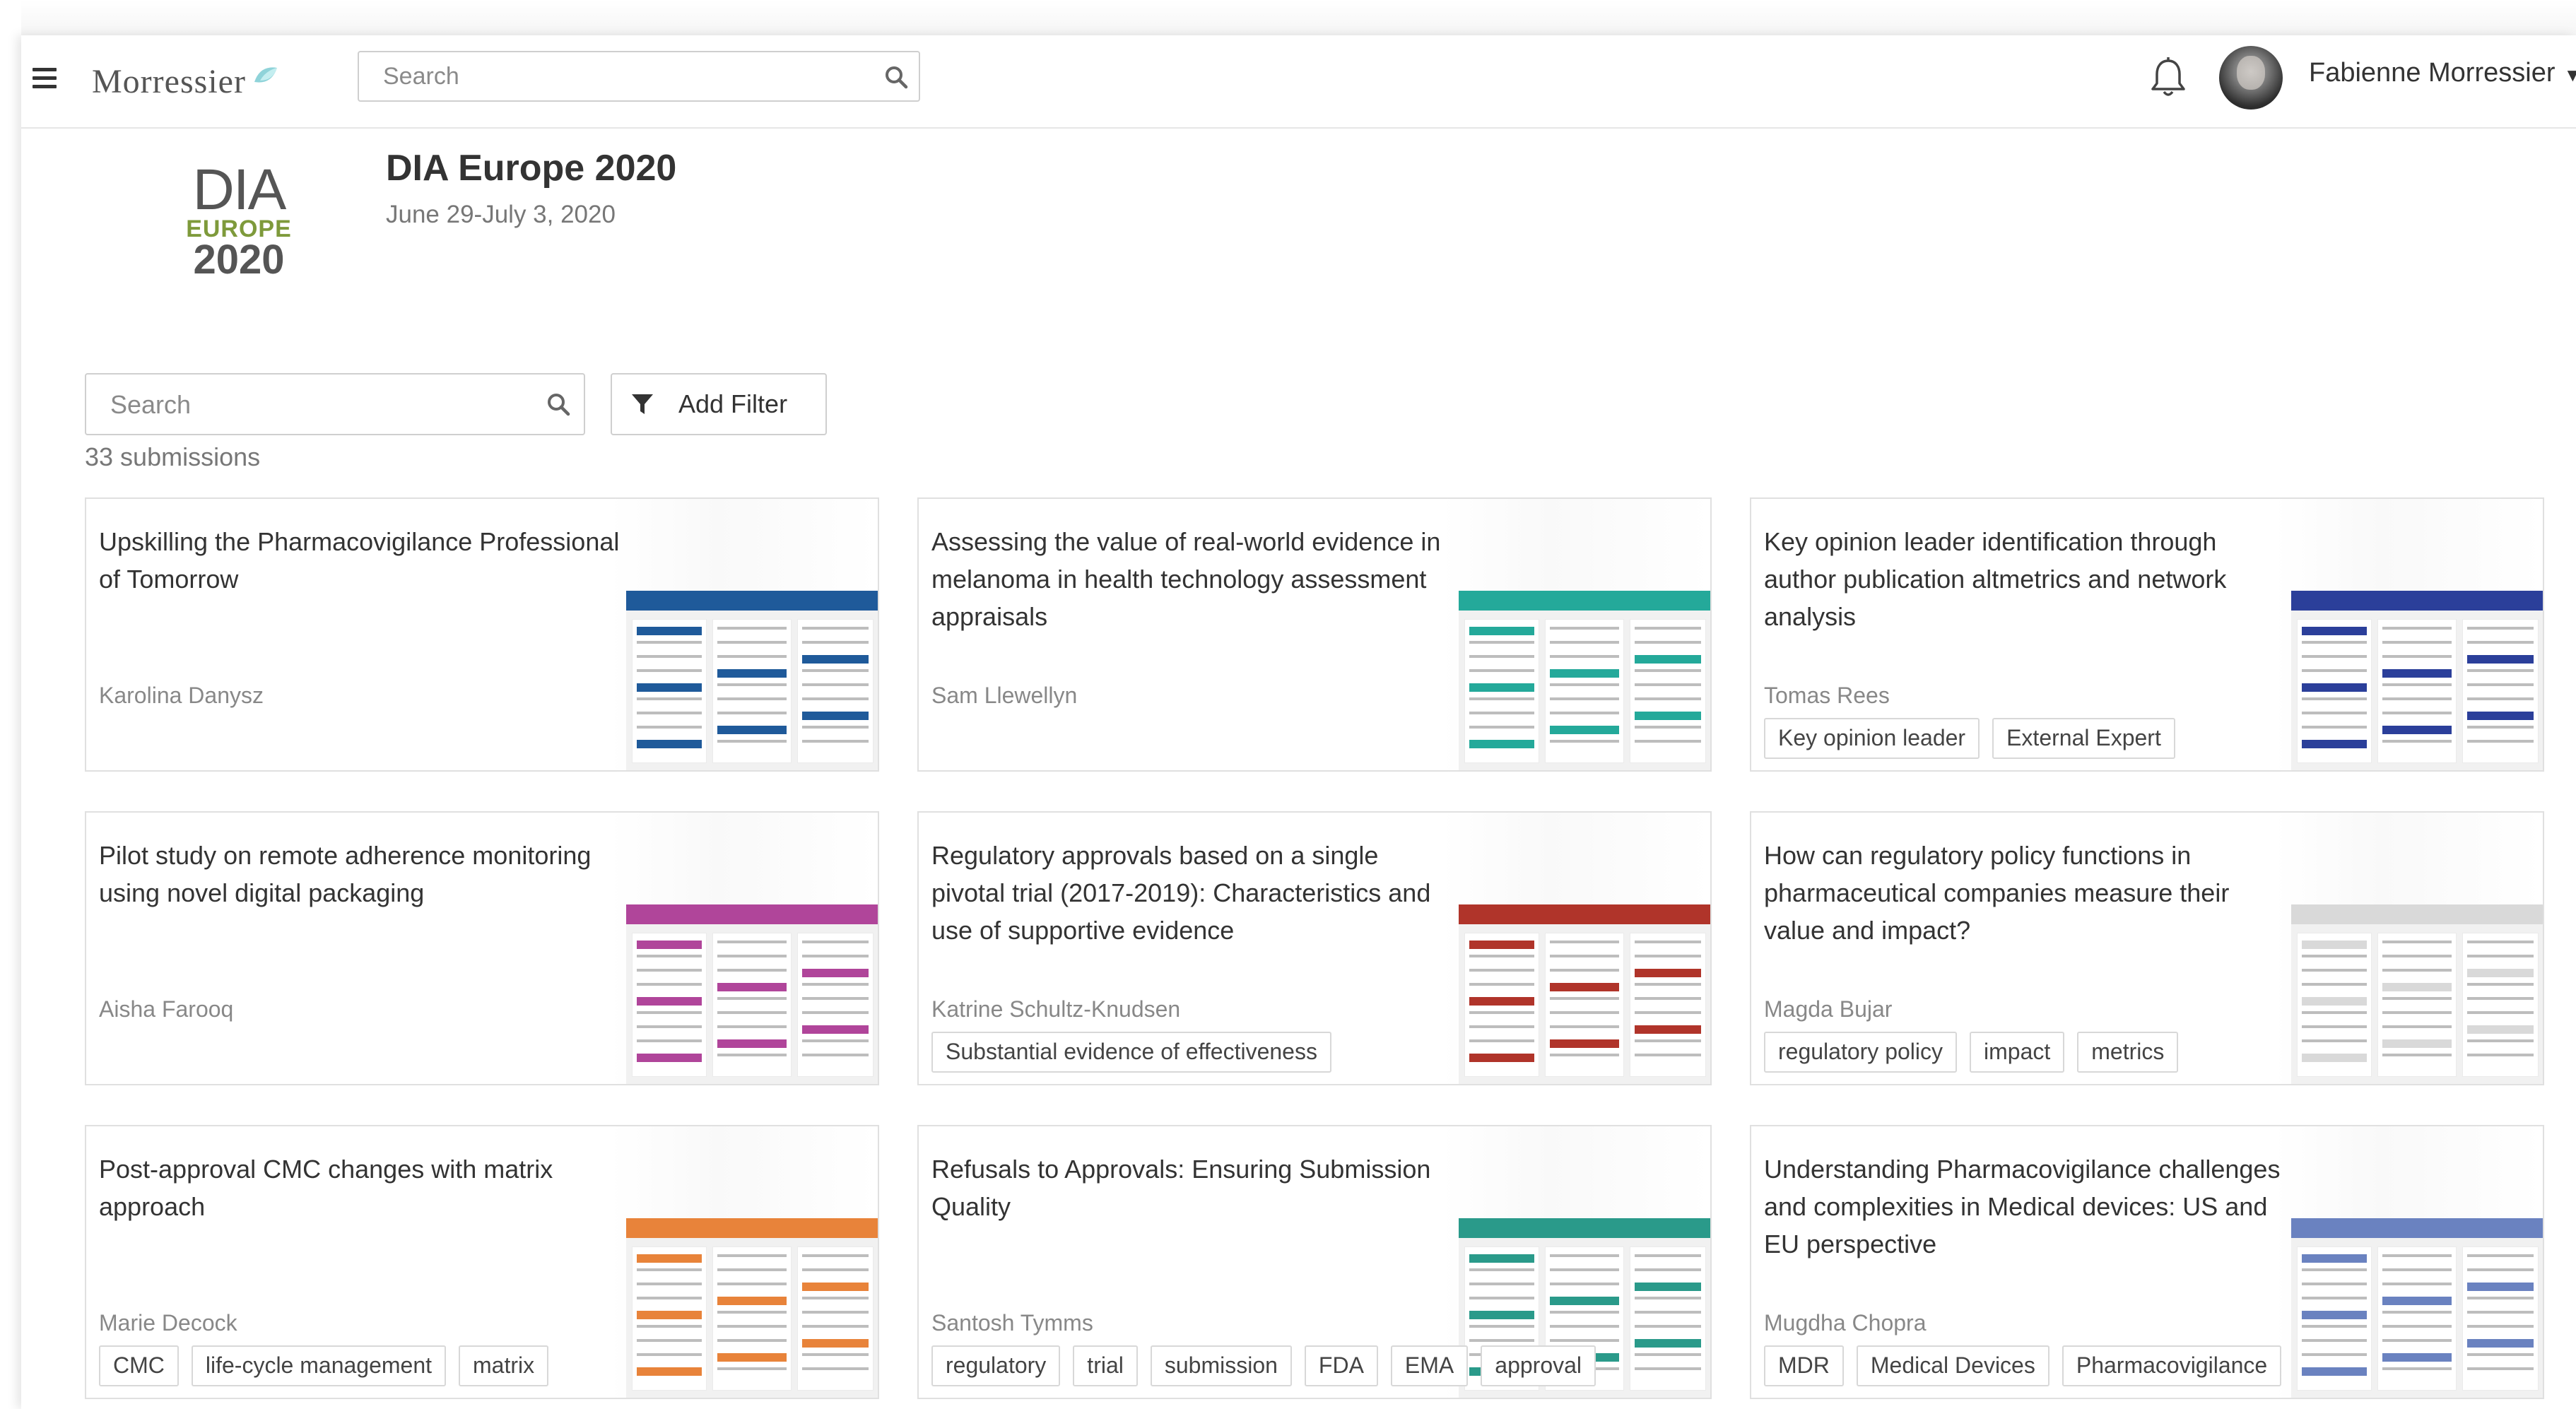  Describe the element at coordinates (2432, 73) in the screenshot. I see `user-name: Fabienne Morressier` at that location.